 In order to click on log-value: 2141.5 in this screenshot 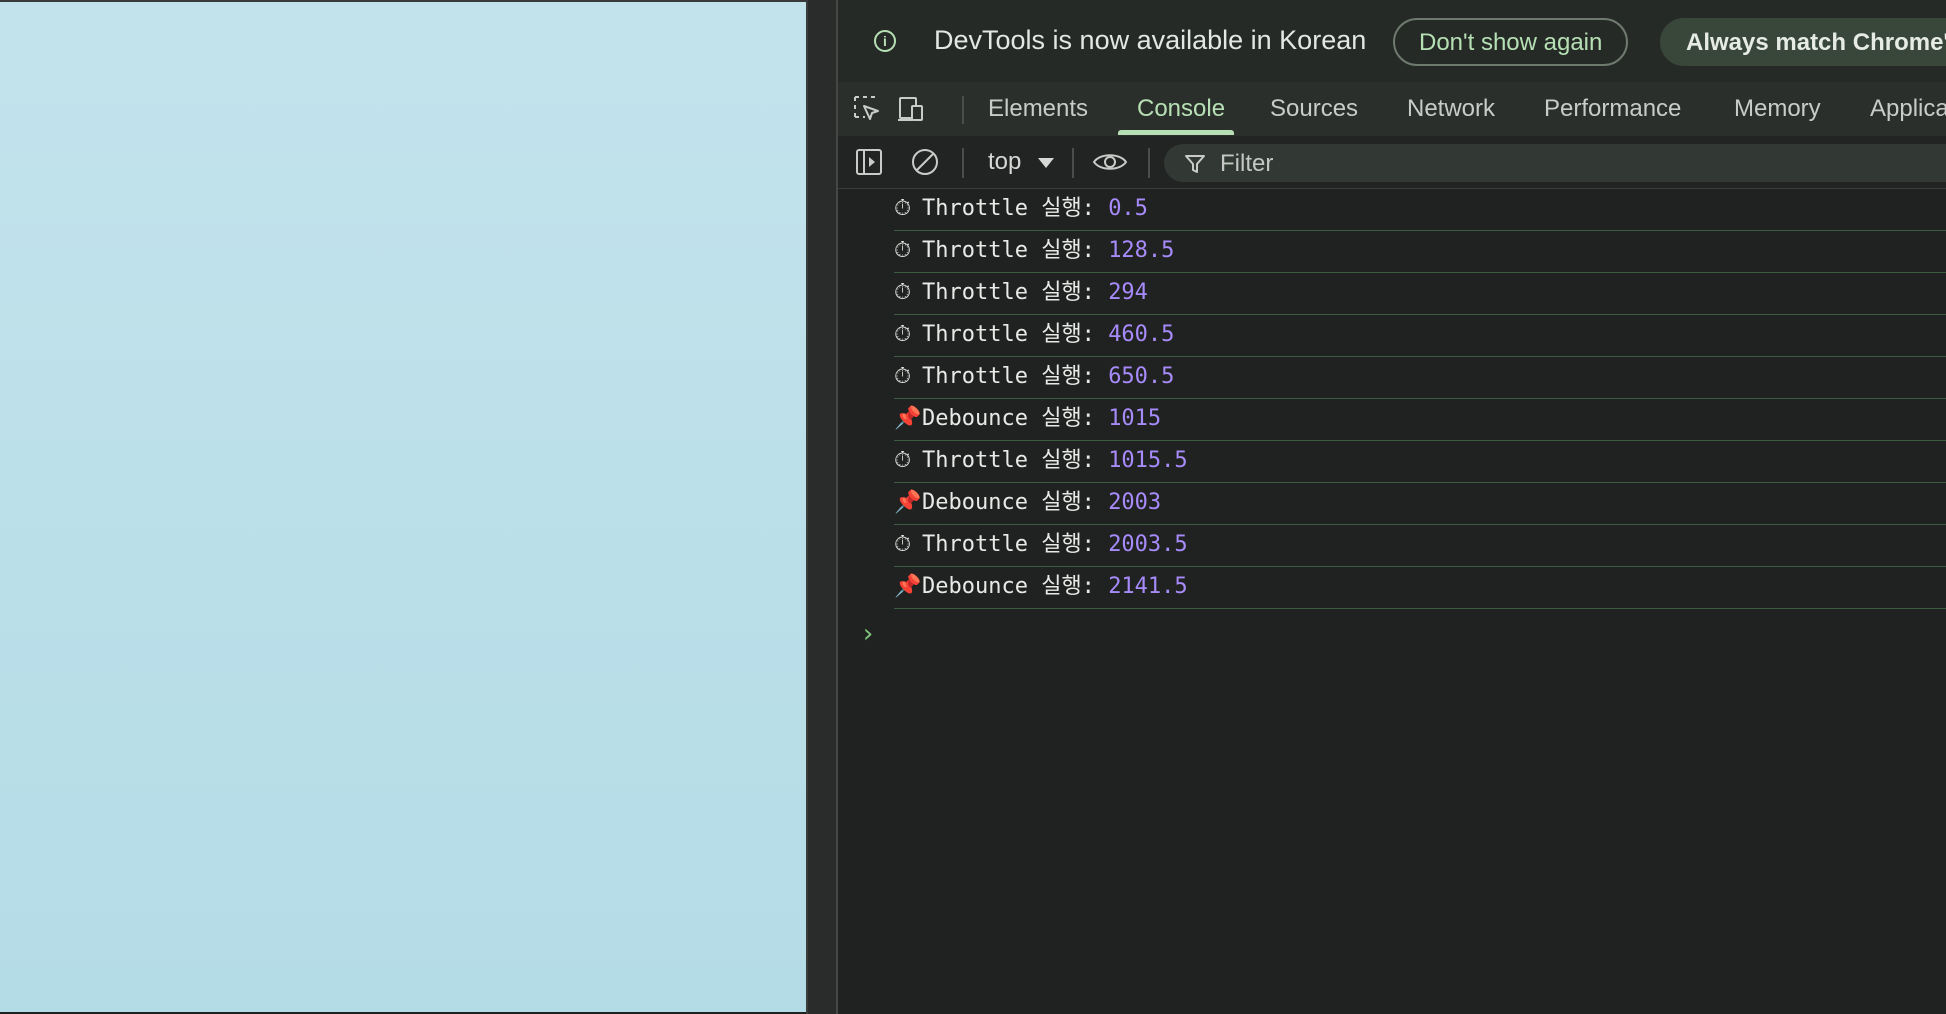, I will do `click(1147, 586)`.